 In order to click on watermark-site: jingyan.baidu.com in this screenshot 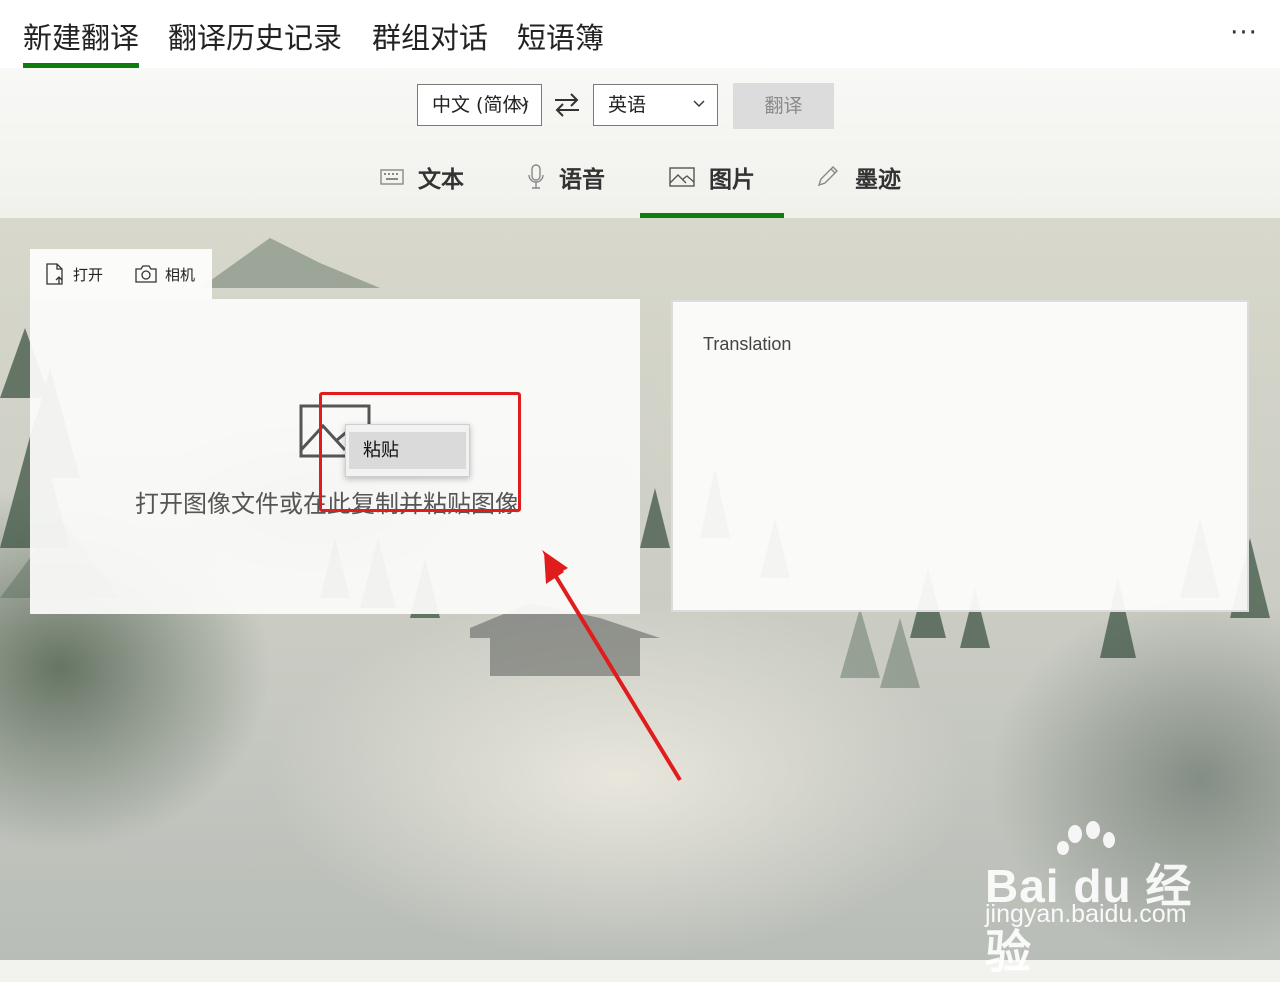, I will do `click(1086, 914)`.